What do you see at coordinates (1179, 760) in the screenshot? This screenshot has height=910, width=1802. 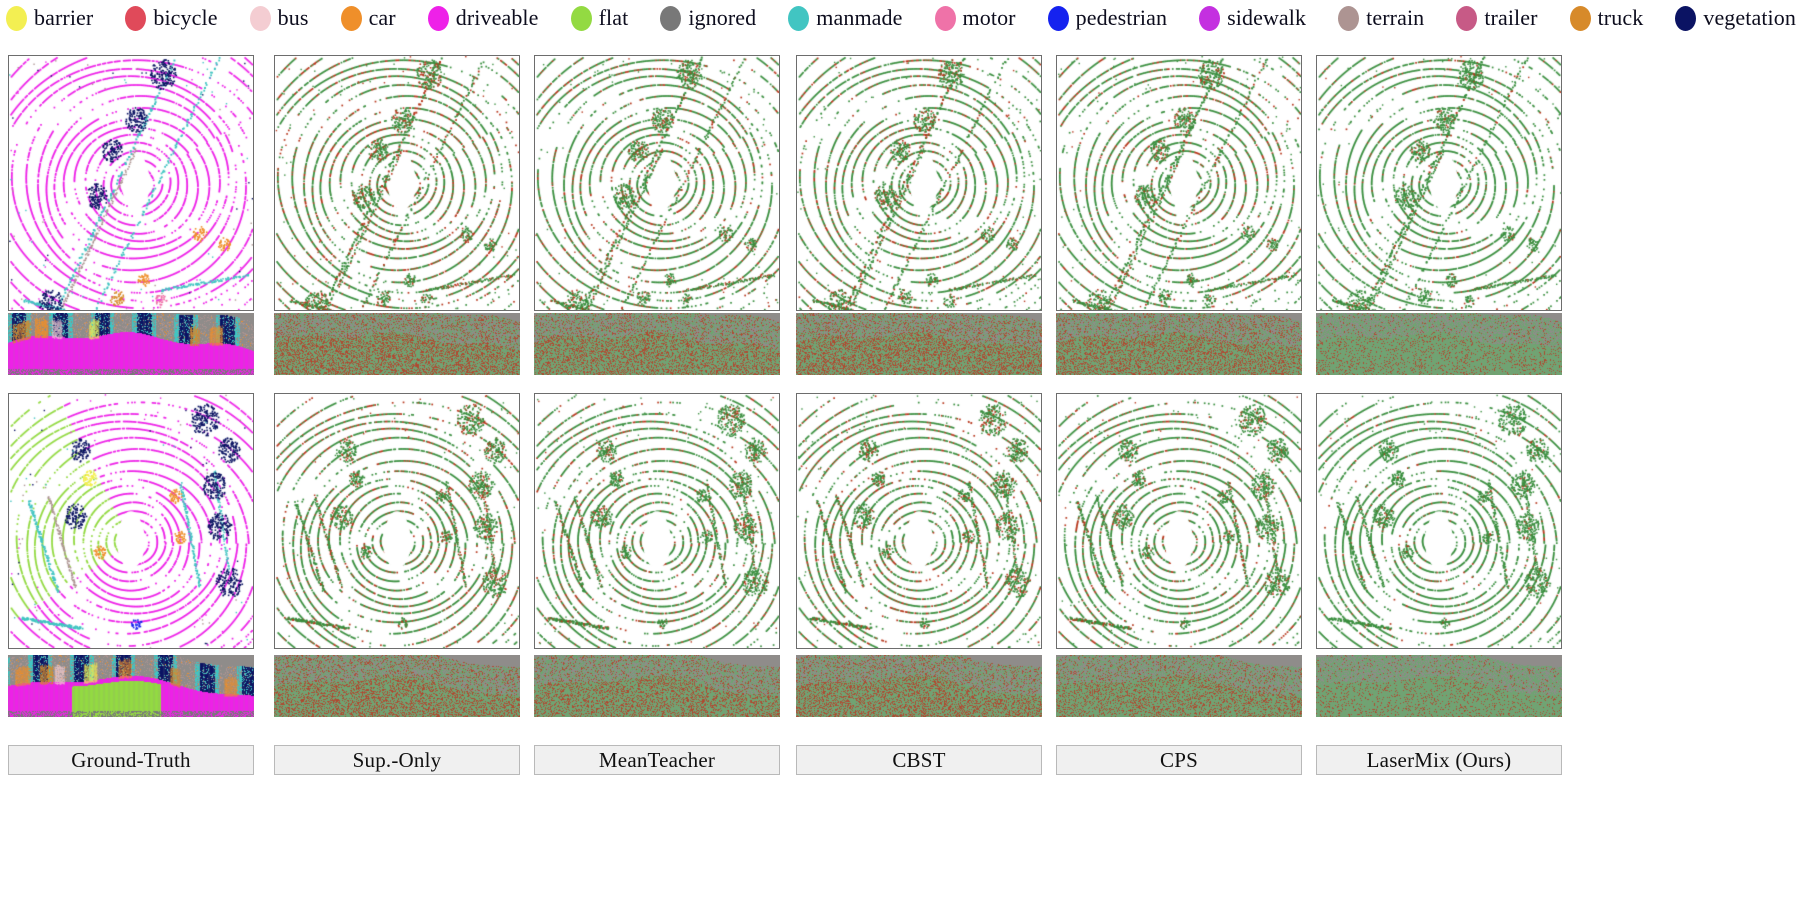 I see `method-label-cps: CPS` at bounding box center [1179, 760].